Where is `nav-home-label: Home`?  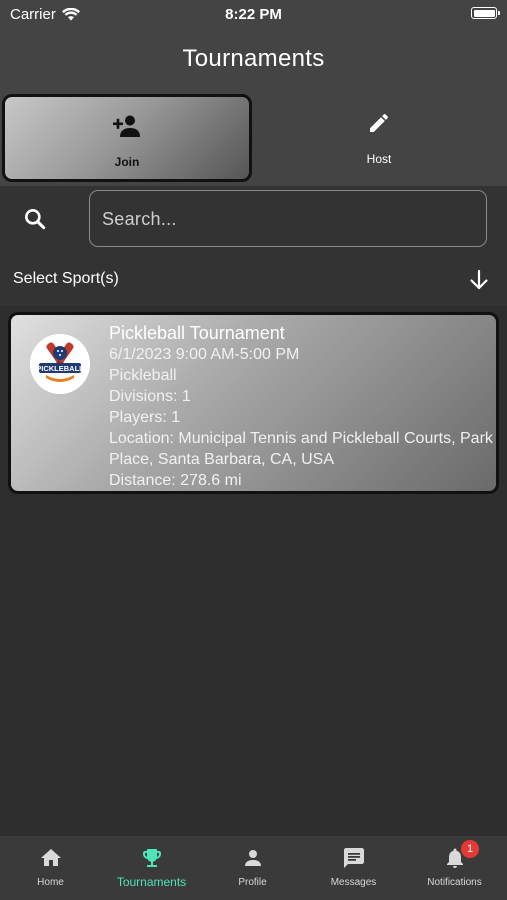
nav-home-label: Home is located at coordinates (50, 882).